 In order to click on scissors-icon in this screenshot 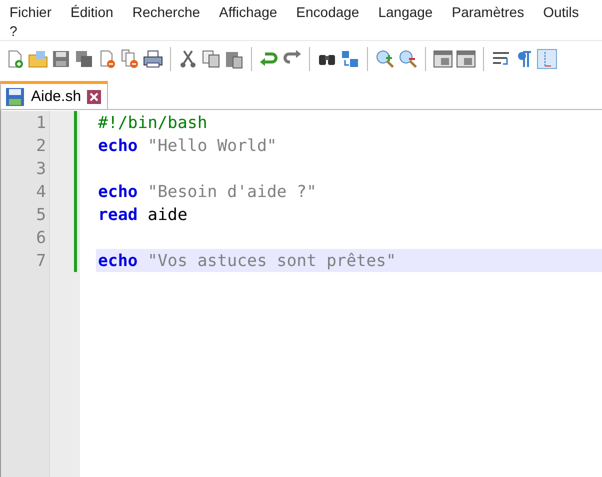, I will do `click(188, 59)`.